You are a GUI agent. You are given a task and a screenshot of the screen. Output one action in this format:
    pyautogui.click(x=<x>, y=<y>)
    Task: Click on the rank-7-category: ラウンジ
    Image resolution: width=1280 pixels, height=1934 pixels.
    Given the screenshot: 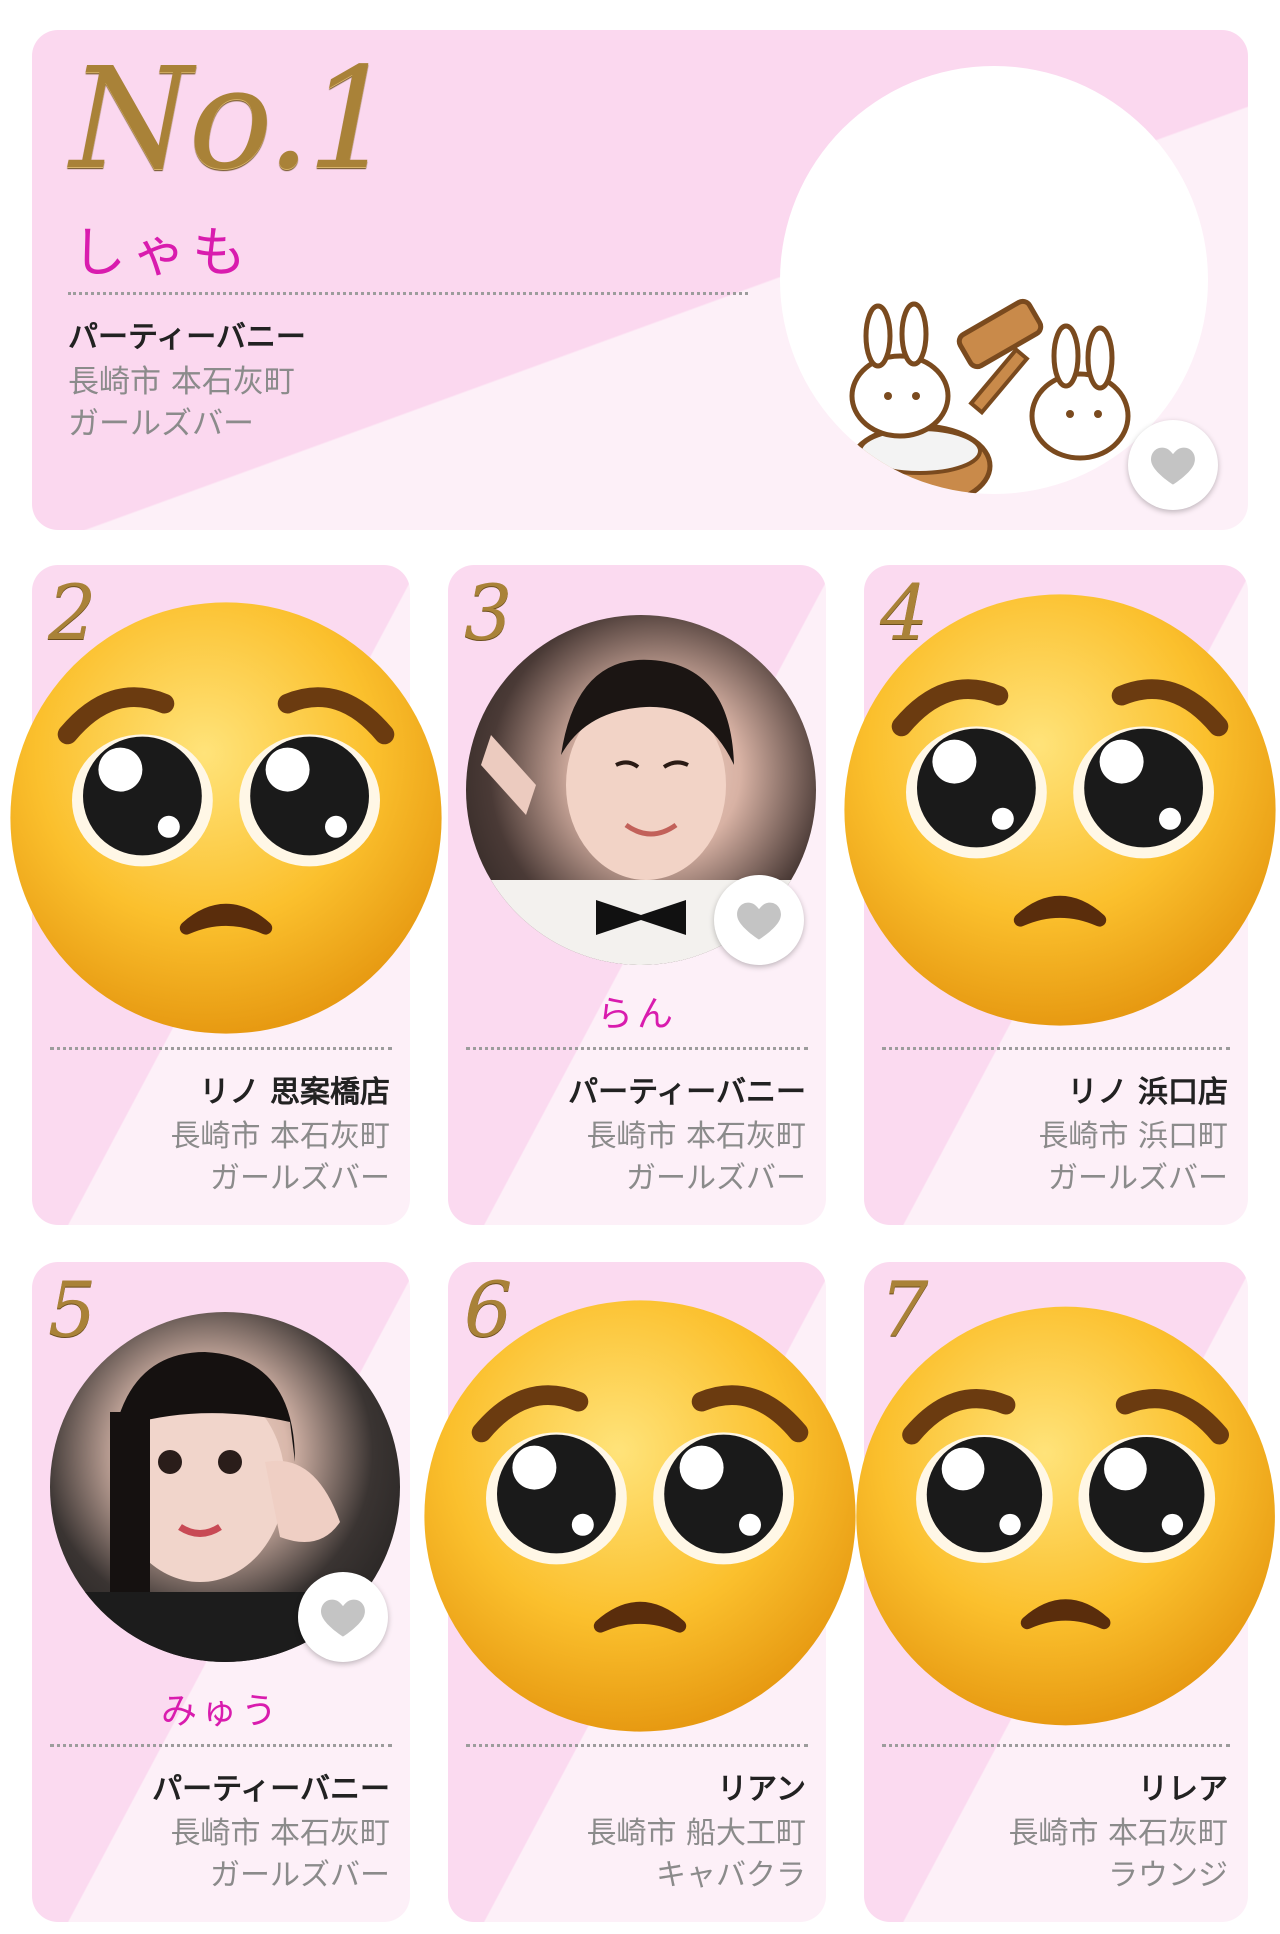 What is the action you would take?
    pyautogui.click(x=1168, y=1875)
    